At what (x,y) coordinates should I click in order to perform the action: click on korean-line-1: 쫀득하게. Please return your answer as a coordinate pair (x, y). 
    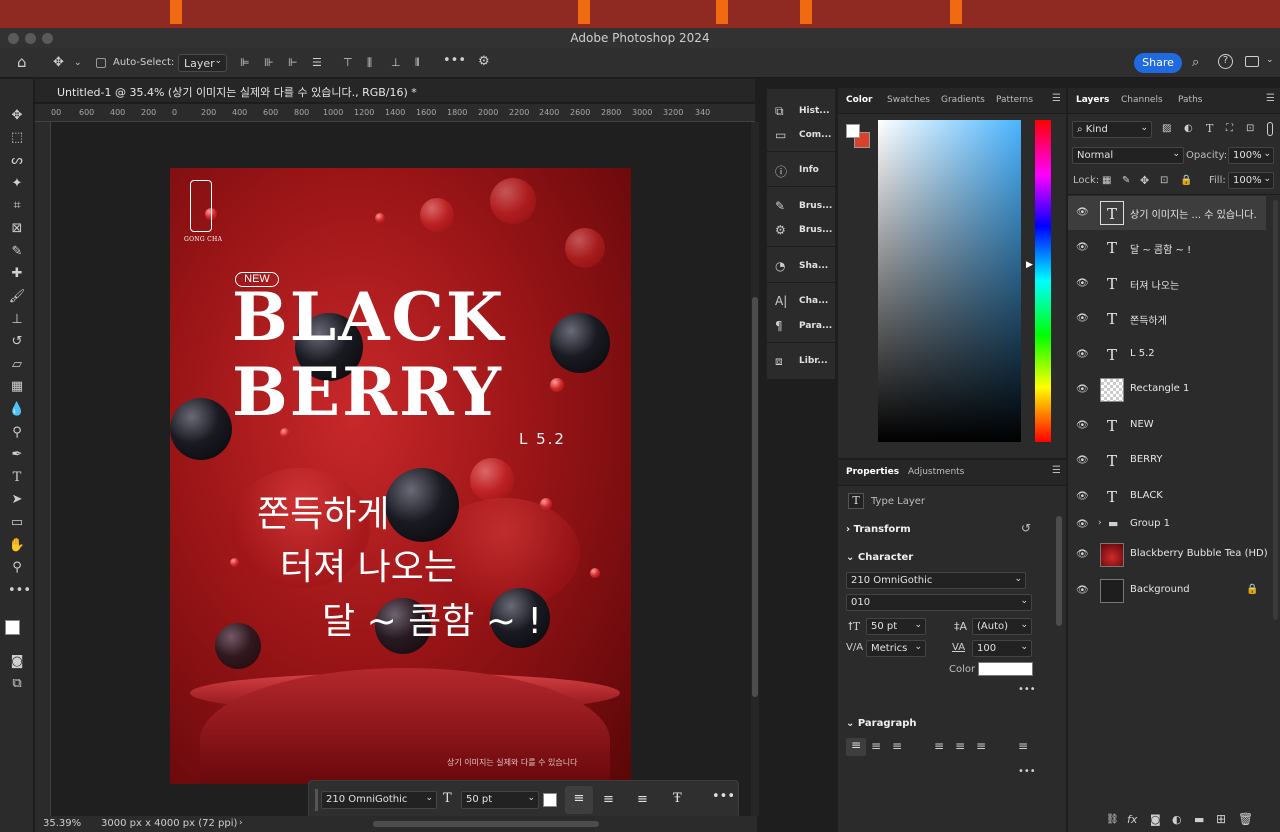
    Looking at the image, I should click on (323, 511).